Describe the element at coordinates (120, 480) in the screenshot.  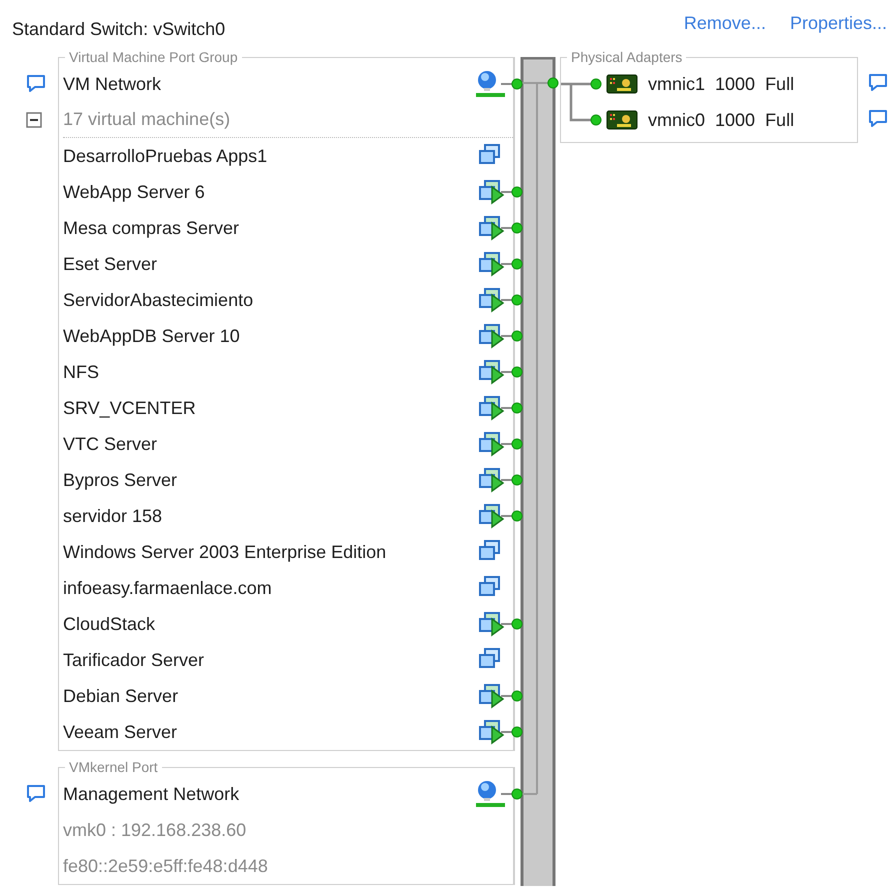
I see `vm-name: Bypros Server` at that location.